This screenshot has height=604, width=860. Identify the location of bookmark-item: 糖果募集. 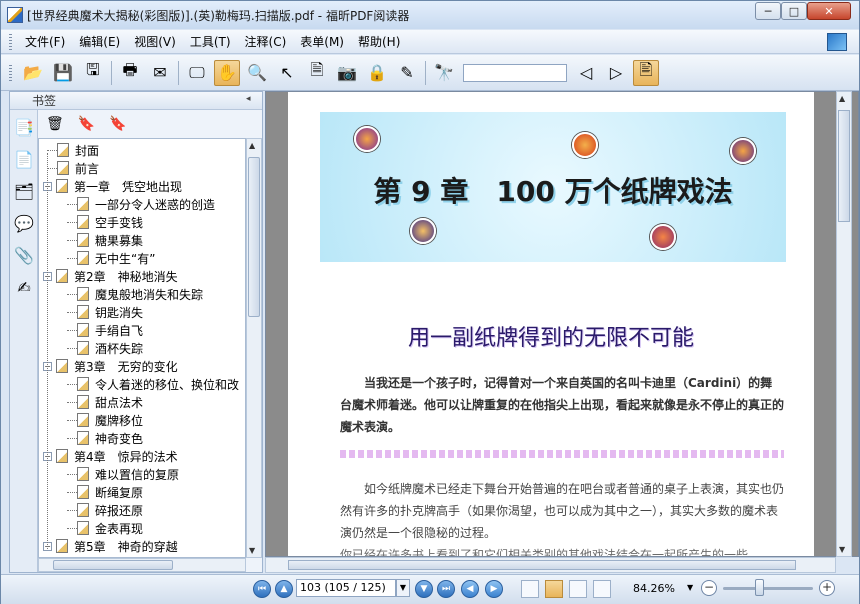
(110, 240).